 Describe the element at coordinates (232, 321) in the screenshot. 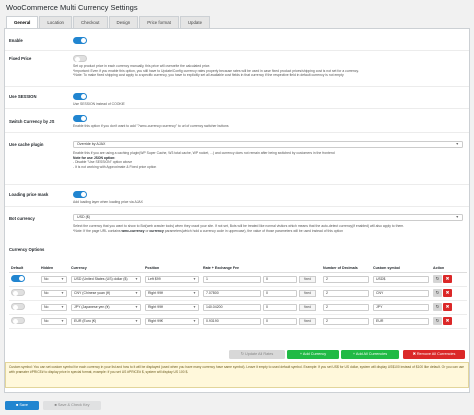

I see `rate-input: 0.93190` at that location.